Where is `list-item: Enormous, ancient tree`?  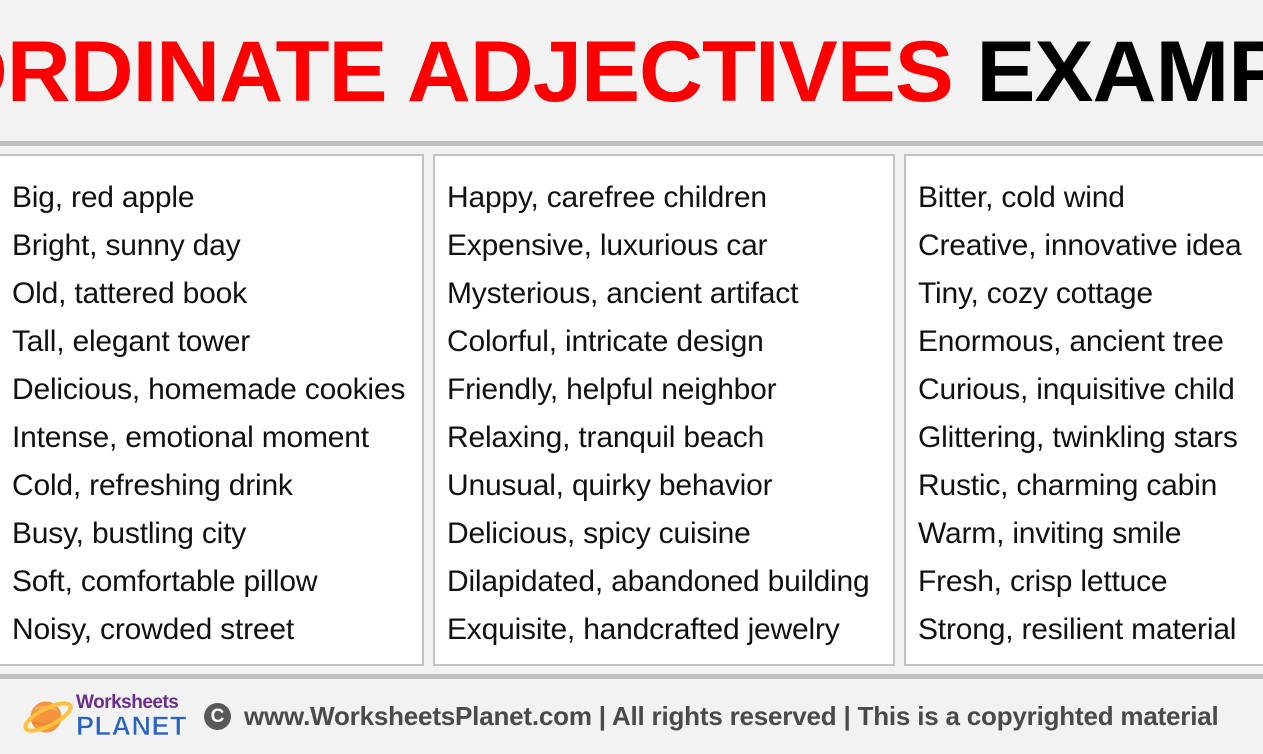 list-item: Enormous, ancient tree is located at coordinates (1071, 341).